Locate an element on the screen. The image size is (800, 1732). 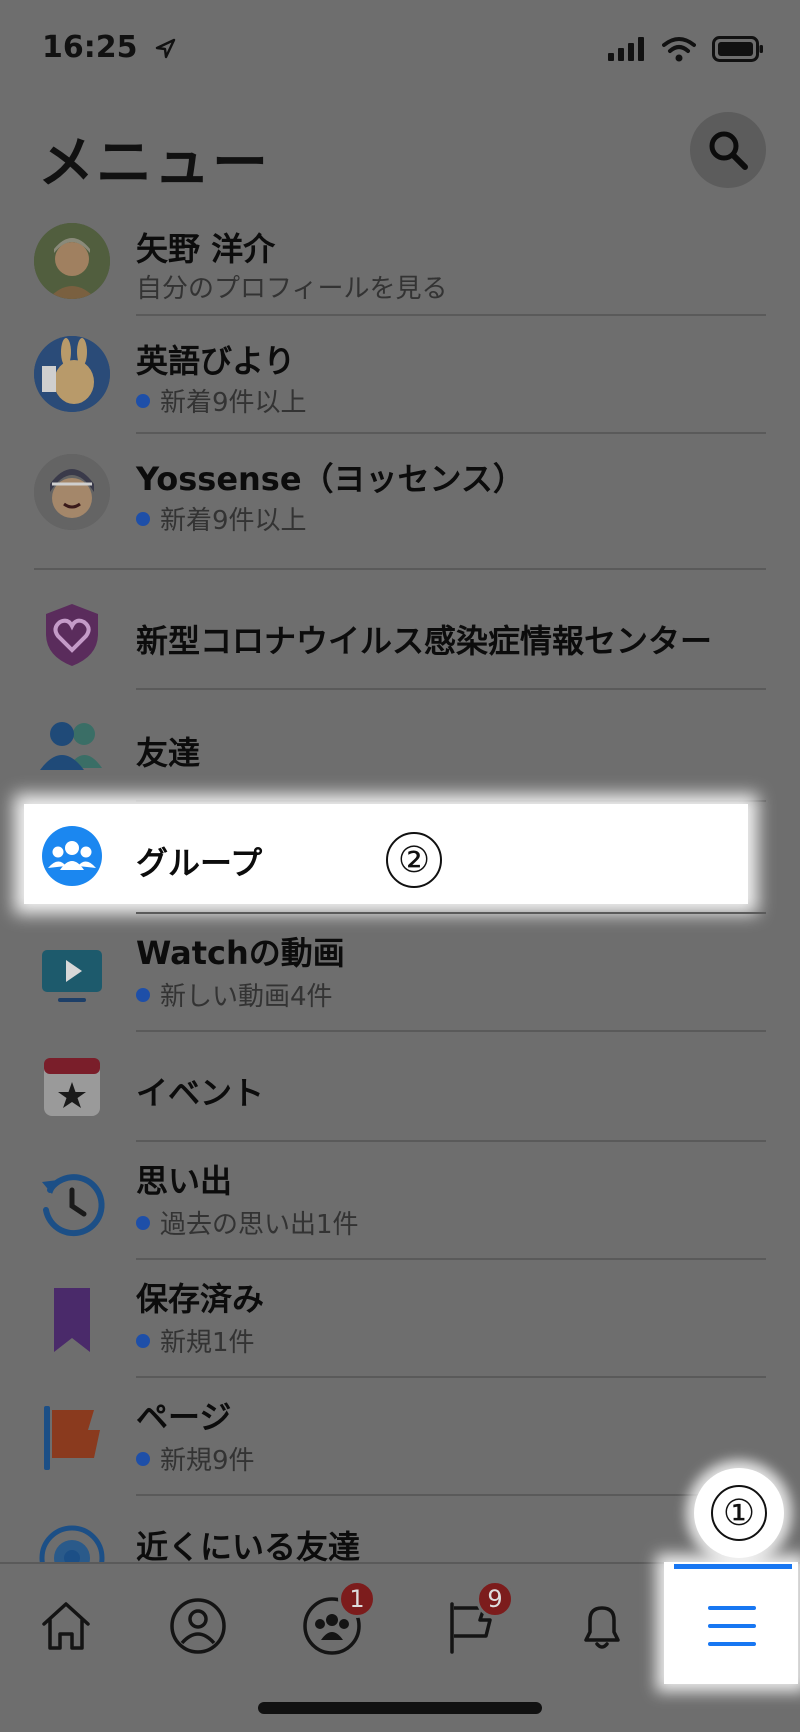
avatar-photo is located at coordinates (72, 261).